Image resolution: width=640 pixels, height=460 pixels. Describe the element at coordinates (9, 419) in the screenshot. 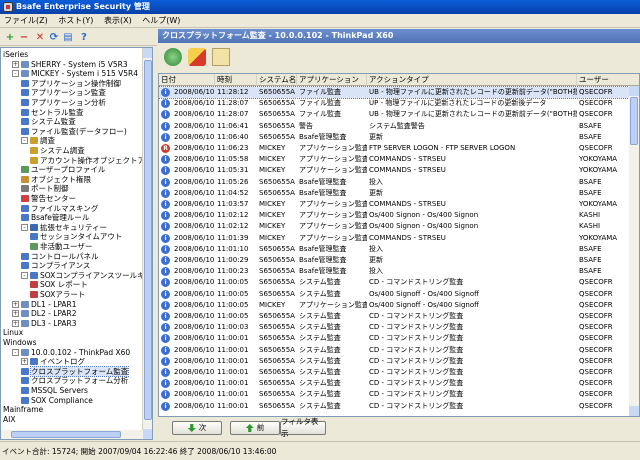

I see `tree-node: AIX` at that location.